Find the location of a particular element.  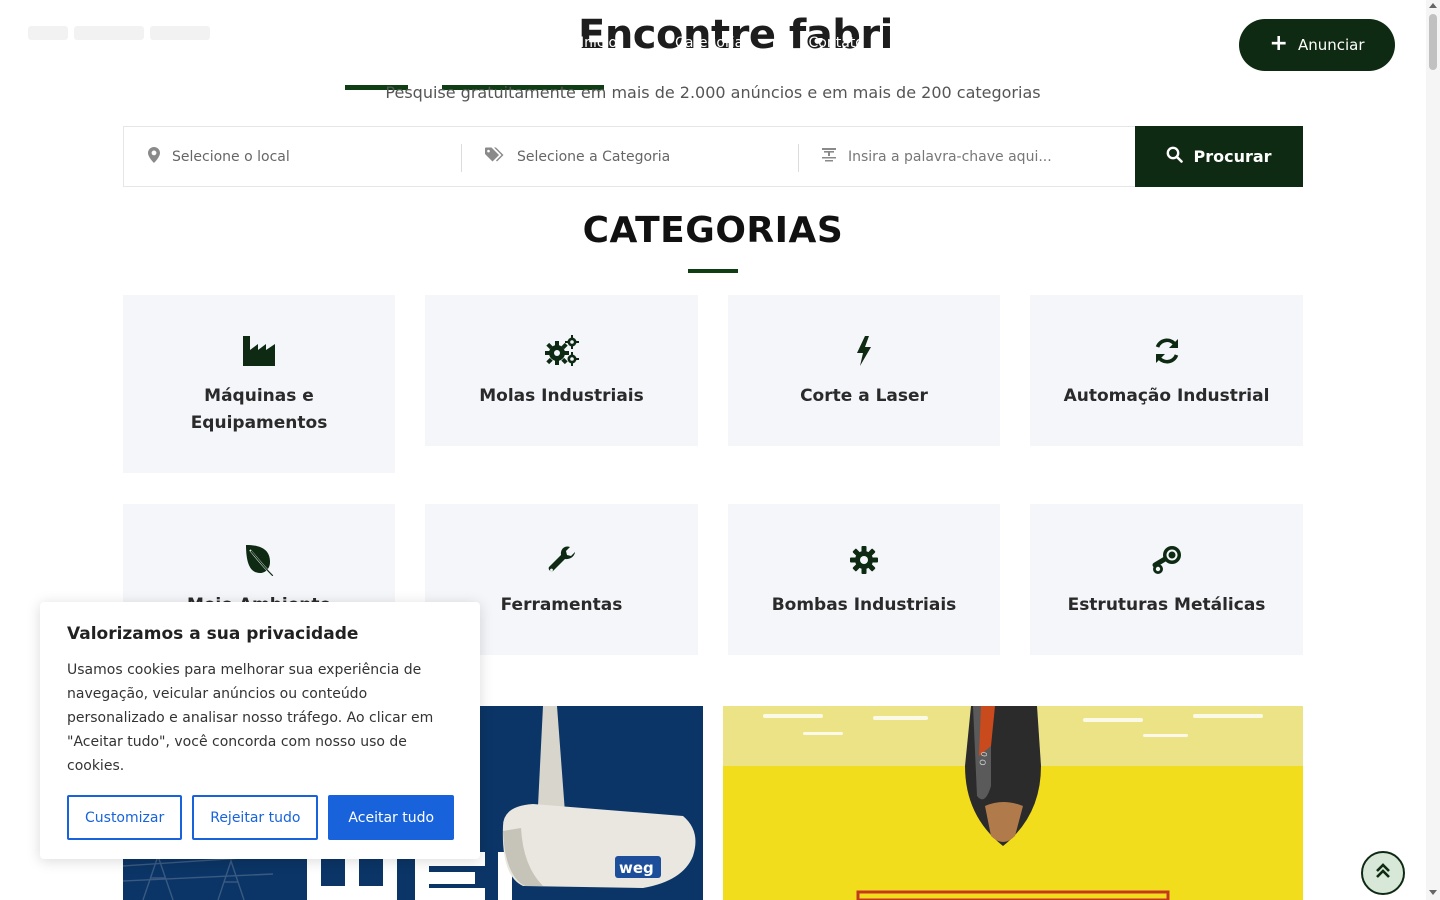

customize-button: Customizar is located at coordinates (125, 817).